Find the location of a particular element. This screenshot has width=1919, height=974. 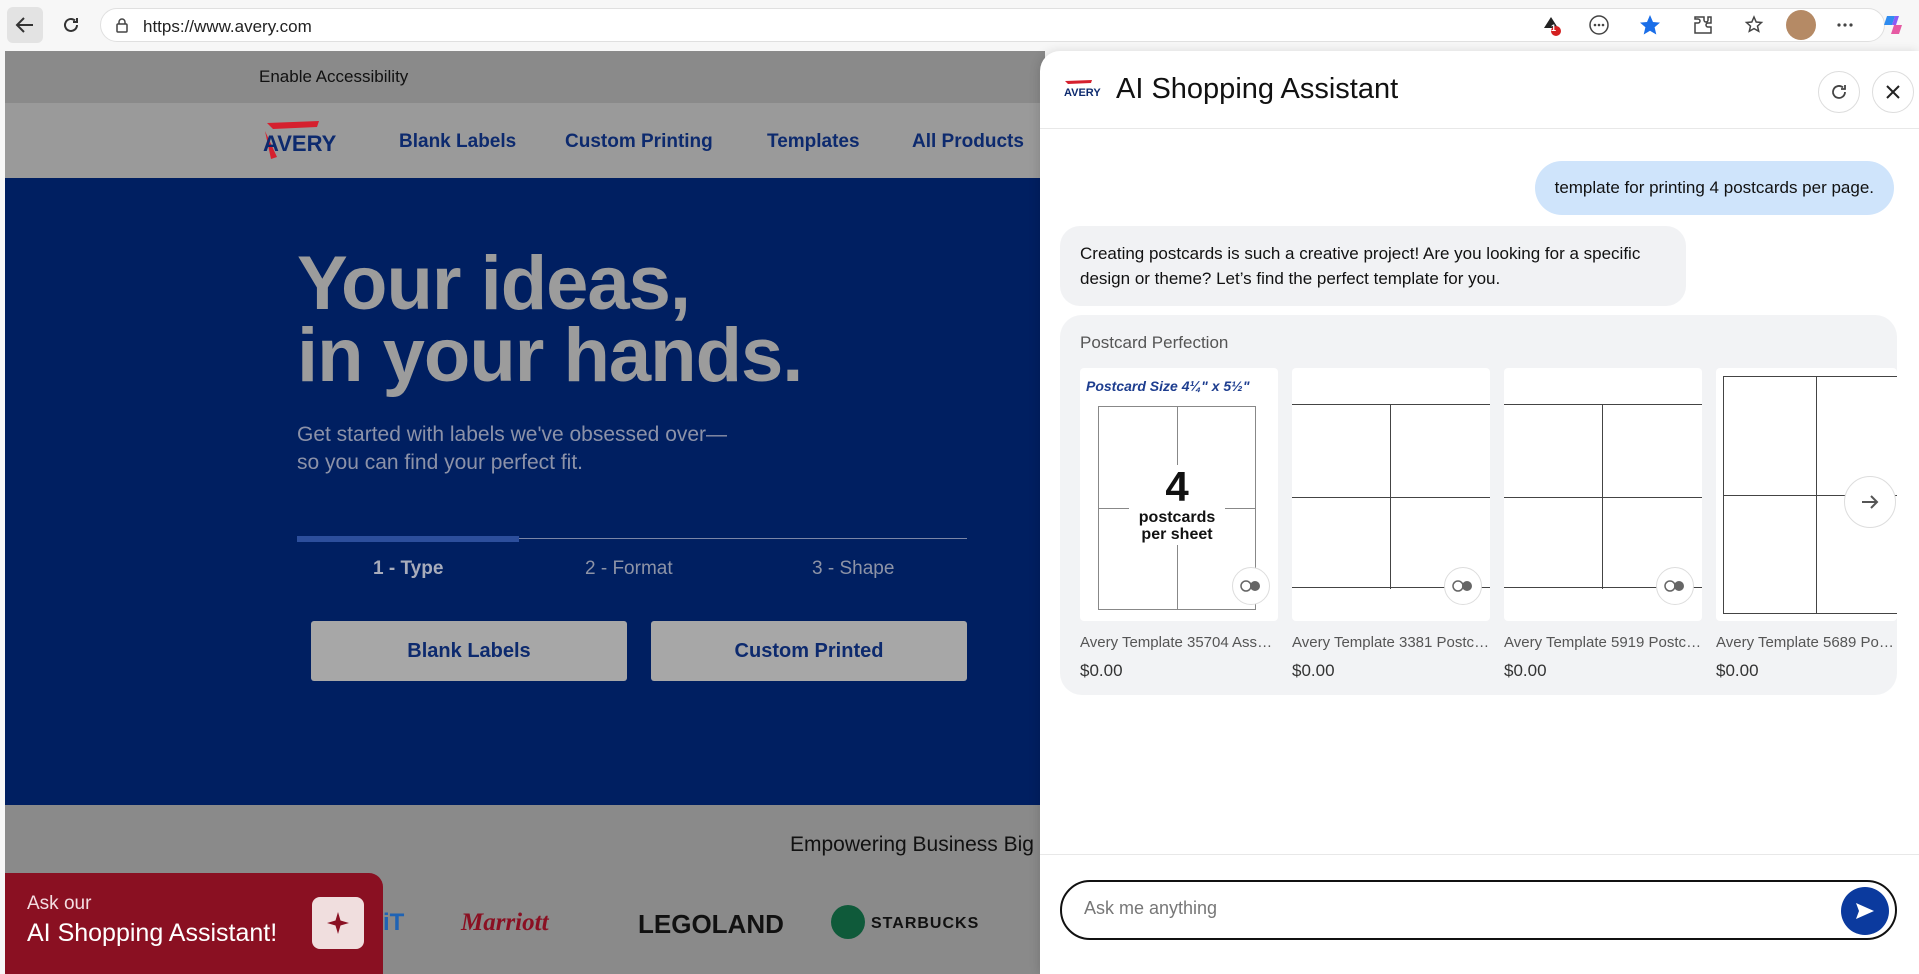

steps-progress is located at coordinates (408, 539).